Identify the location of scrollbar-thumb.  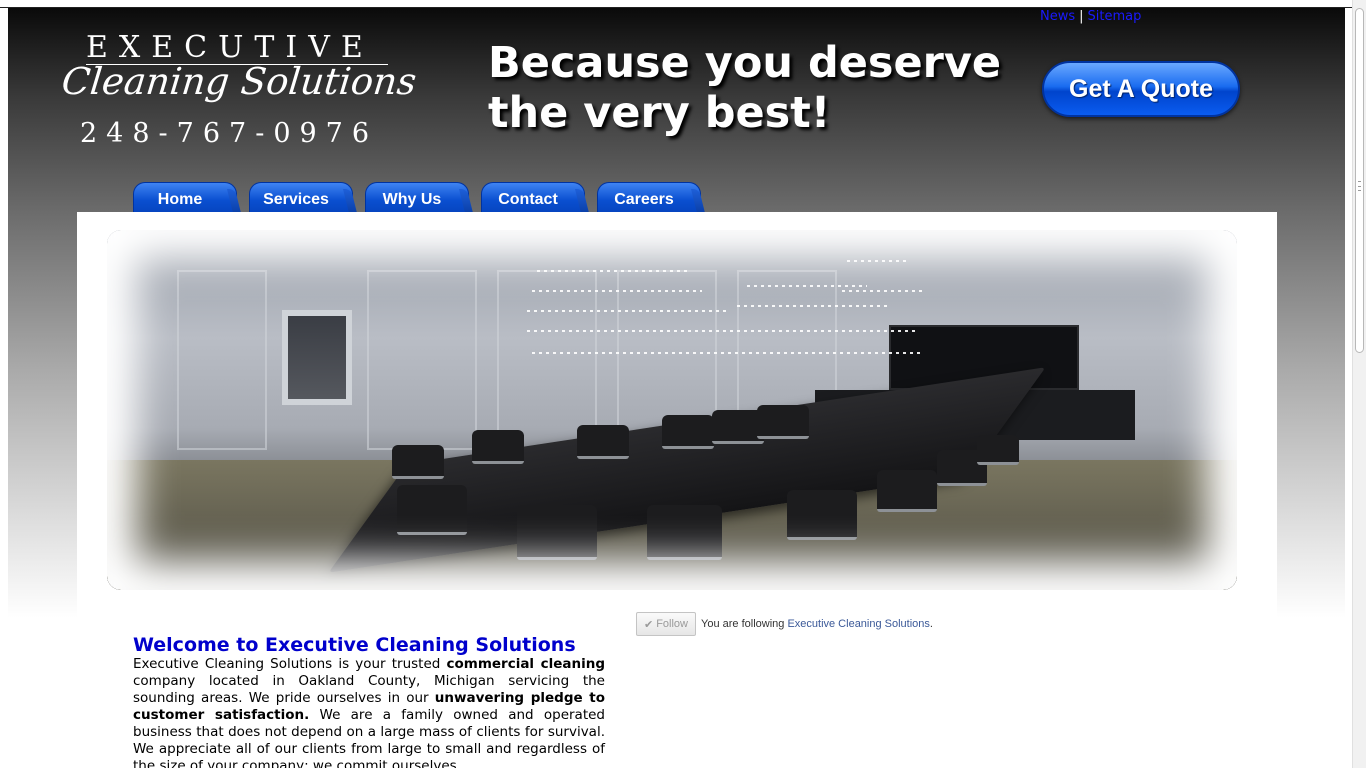
(1359, 180).